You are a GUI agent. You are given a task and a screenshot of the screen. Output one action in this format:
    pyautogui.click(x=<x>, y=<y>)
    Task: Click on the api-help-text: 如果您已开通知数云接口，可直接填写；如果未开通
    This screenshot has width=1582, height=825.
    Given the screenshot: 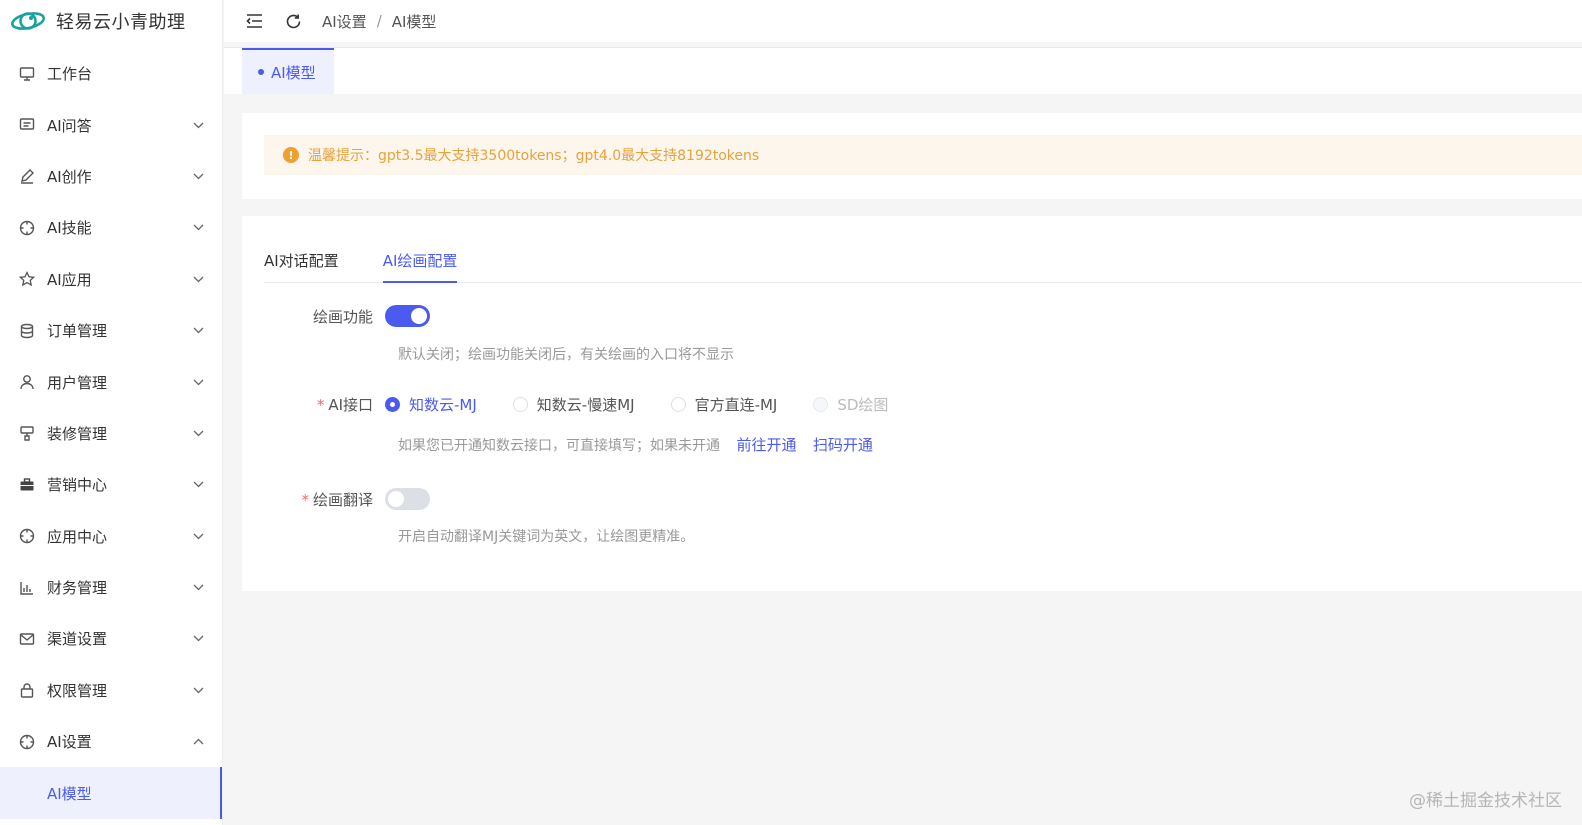 What is the action you would take?
    pyautogui.click(x=559, y=446)
    